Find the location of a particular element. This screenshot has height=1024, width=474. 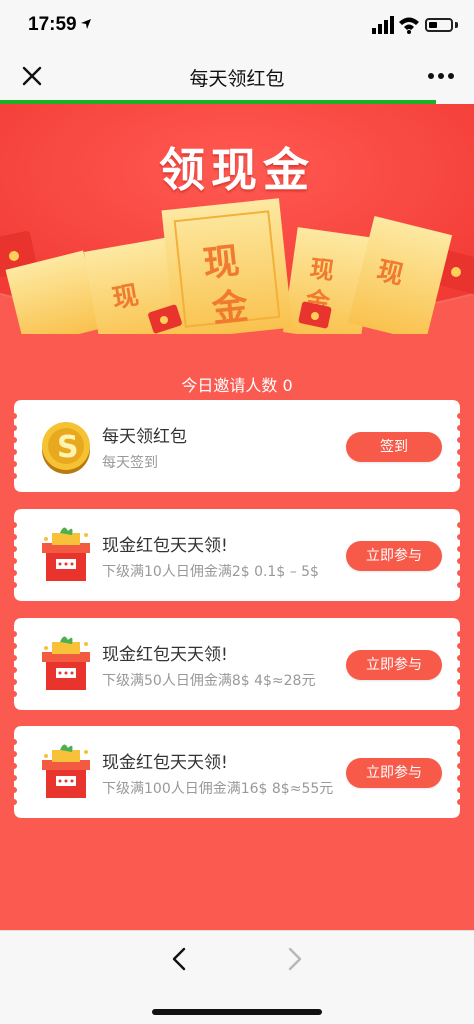

card-subtitle: 下级满10人日佣金满2$ 0.1$ – 5$ is located at coordinates (210, 572).